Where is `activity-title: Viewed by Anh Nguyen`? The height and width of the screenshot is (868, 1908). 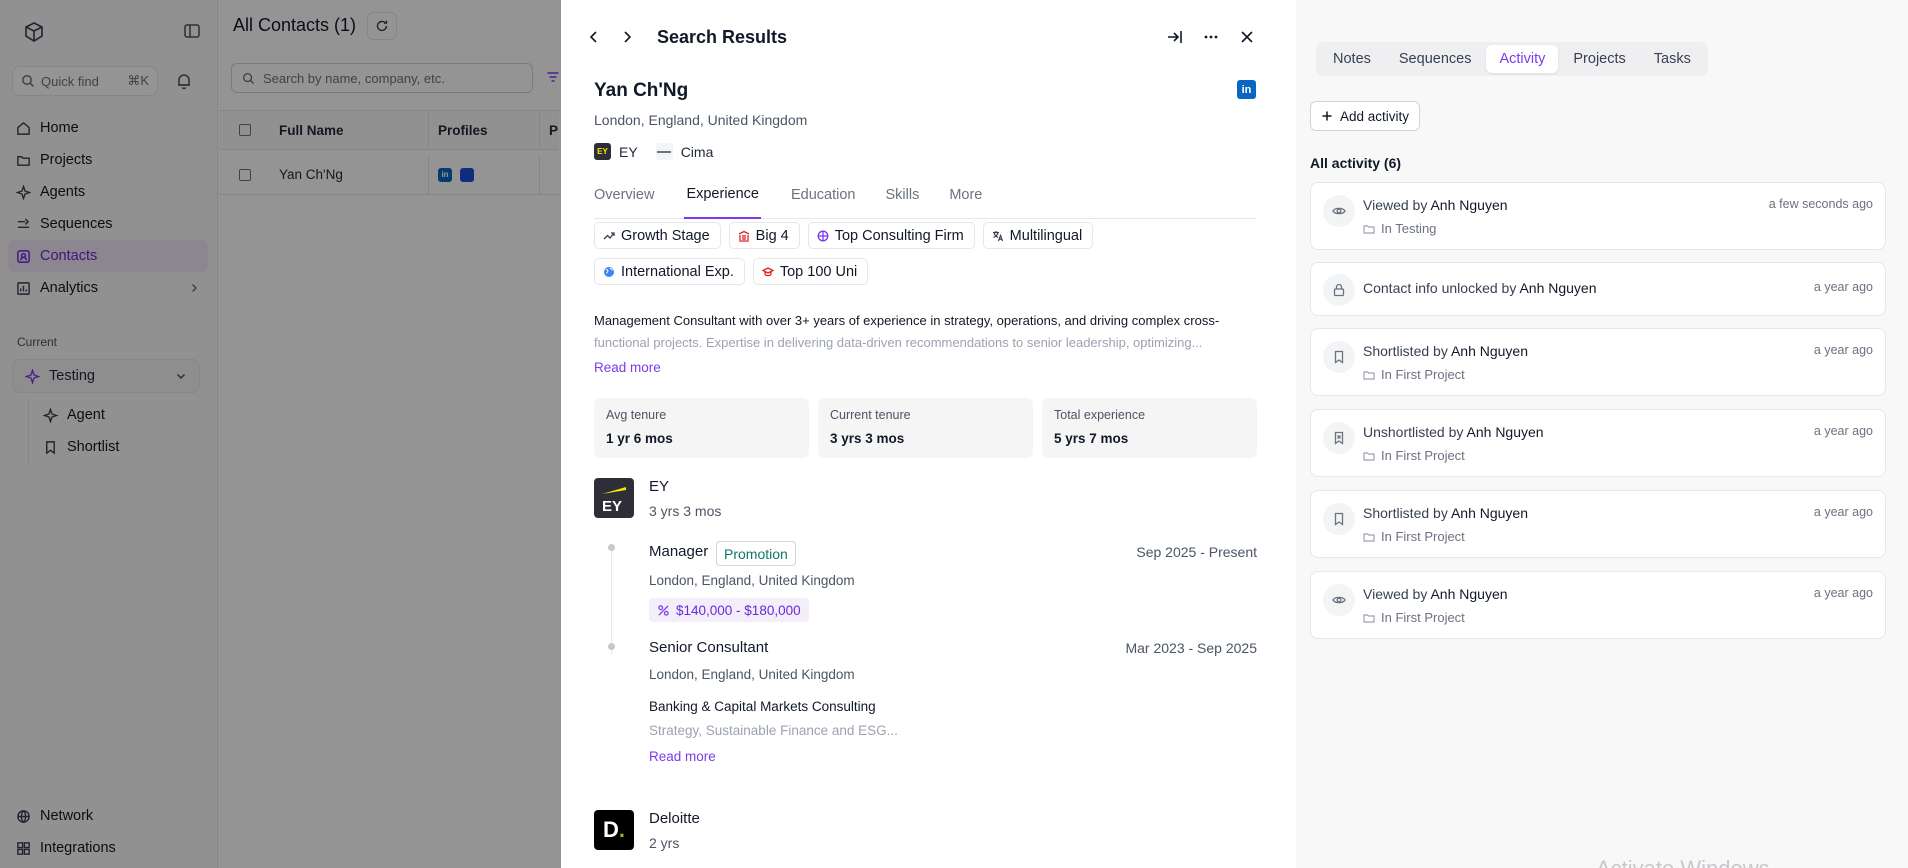
activity-title: Viewed by Anh Nguyen is located at coordinates (1435, 205).